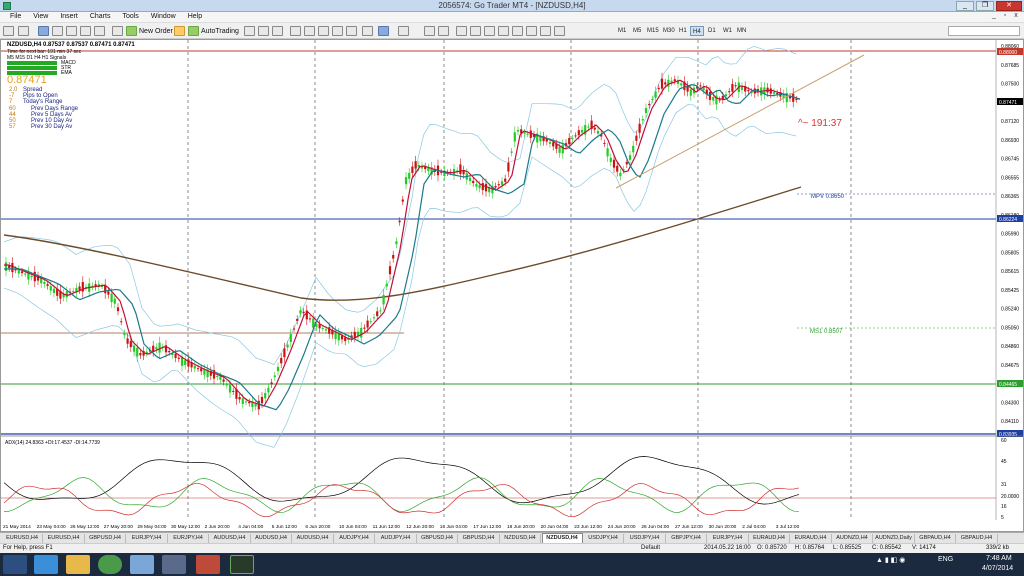 Image resolution: width=1024 pixels, height=576 pixels. What do you see at coordinates (277, 31) in the screenshot?
I see `line-chart-icon` at bounding box center [277, 31].